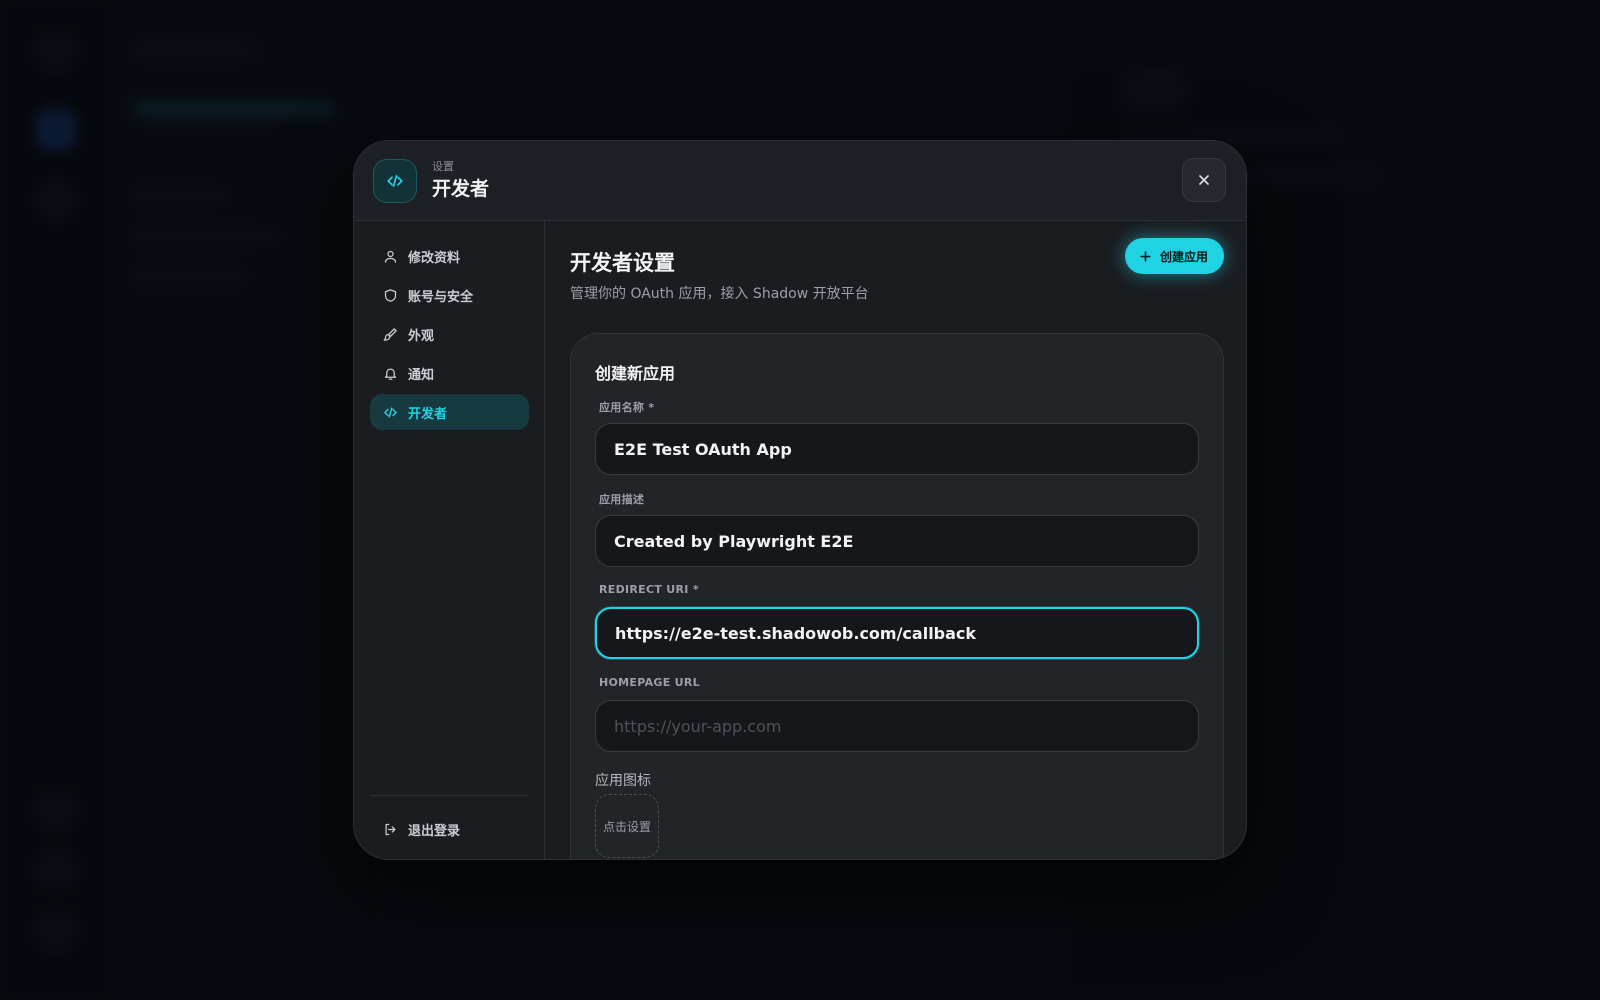  I want to click on sidebar-item-label: 账号与安全, so click(441, 297).